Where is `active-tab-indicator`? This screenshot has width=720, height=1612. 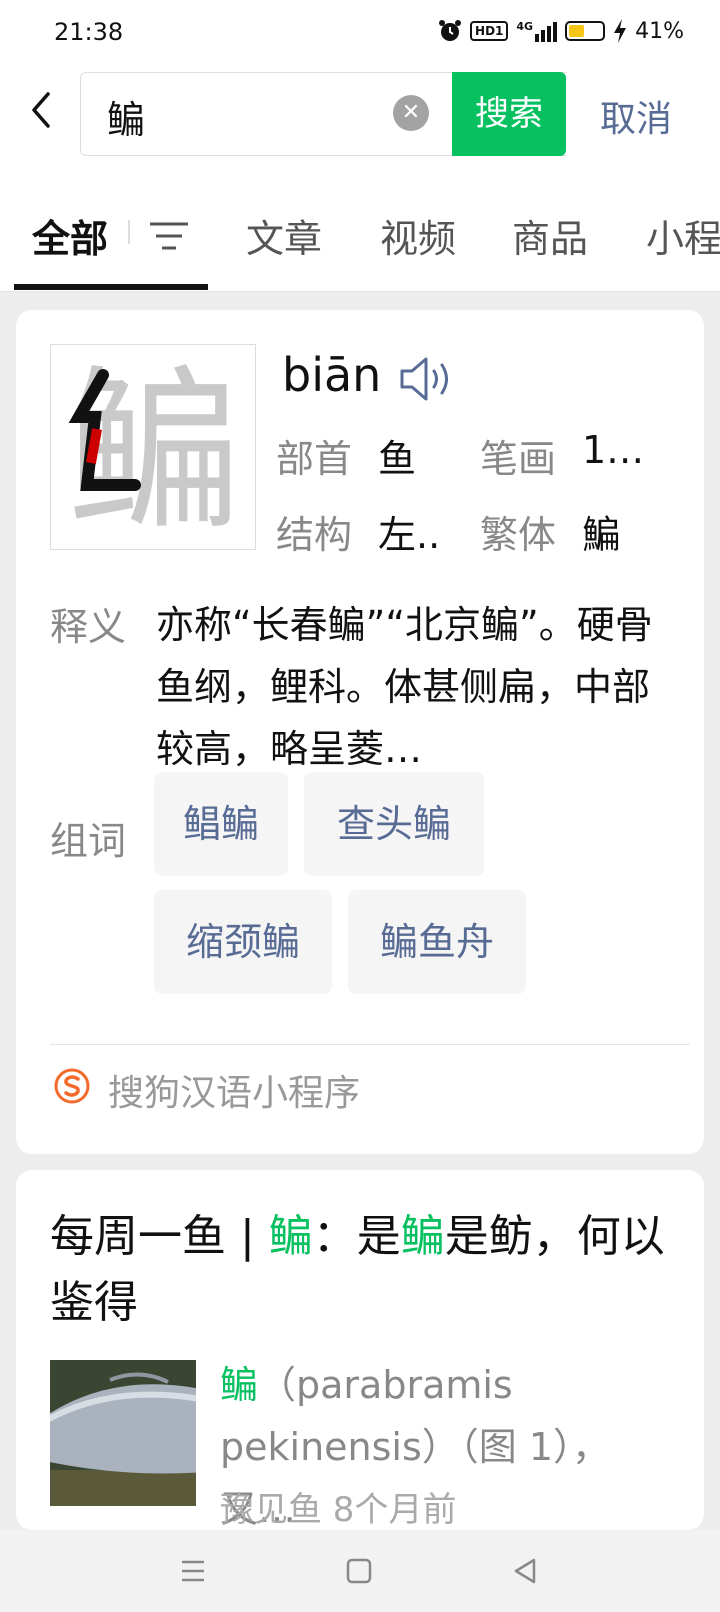 active-tab-indicator is located at coordinates (111, 287).